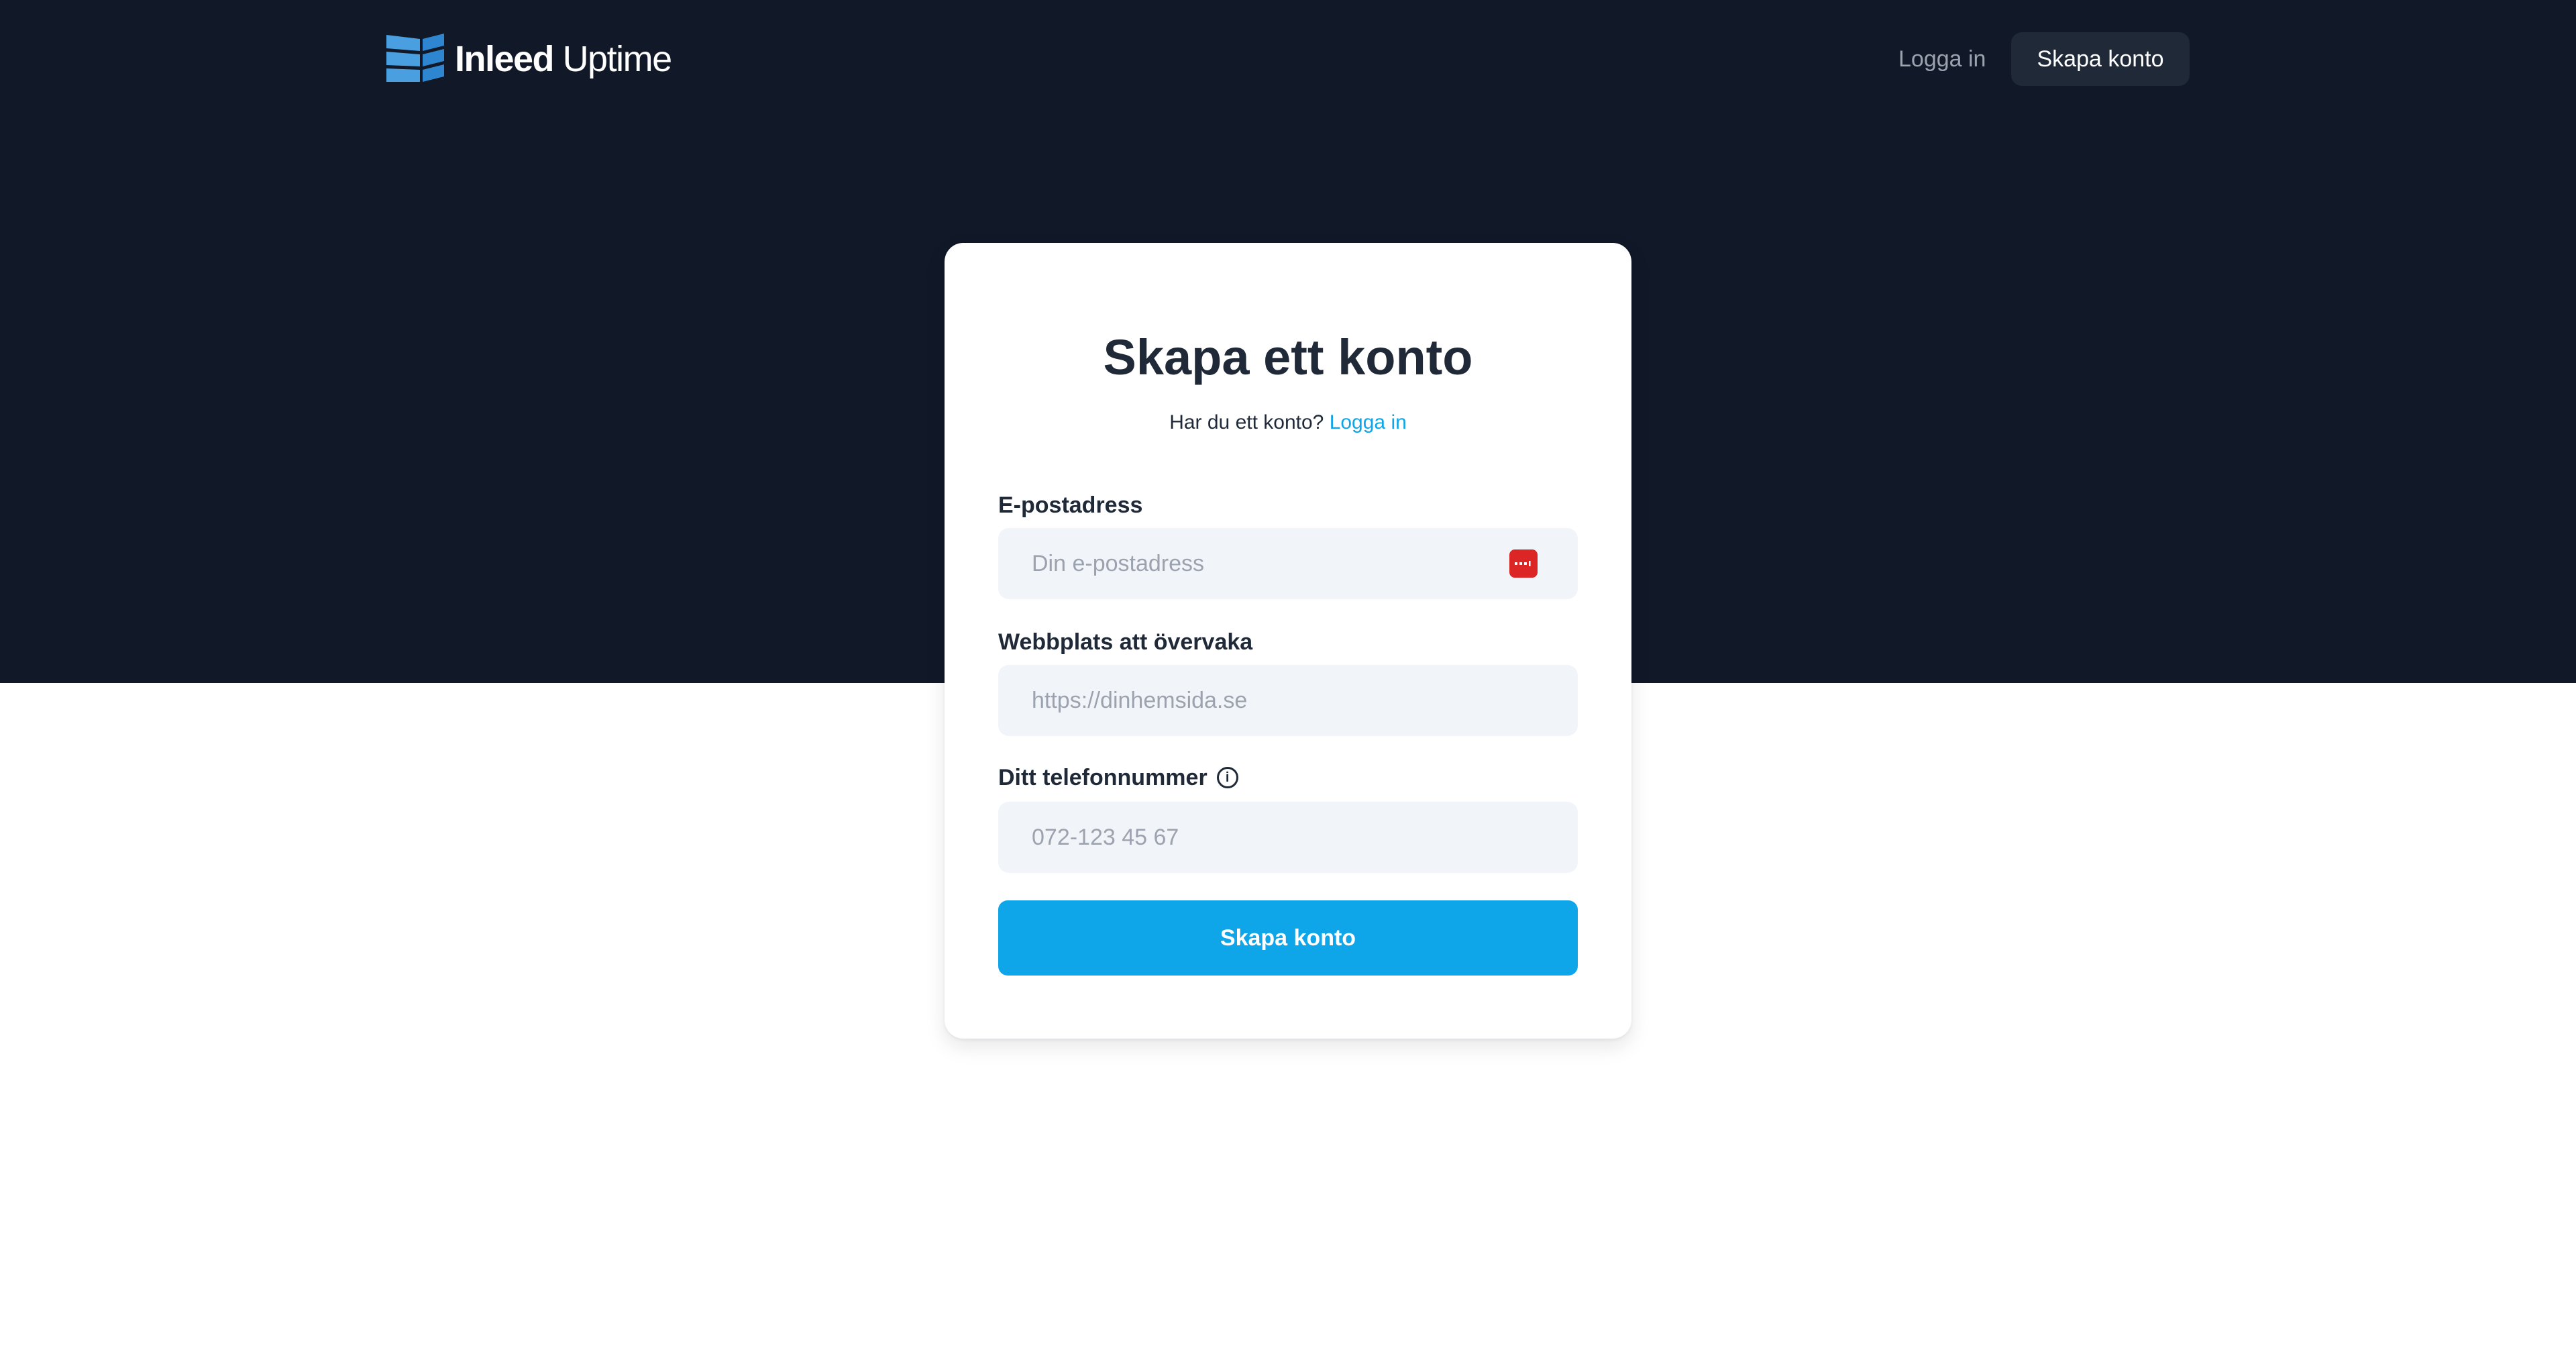 This screenshot has width=2576, height=1366. I want to click on login-link: Logga in, so click(1368, 422).